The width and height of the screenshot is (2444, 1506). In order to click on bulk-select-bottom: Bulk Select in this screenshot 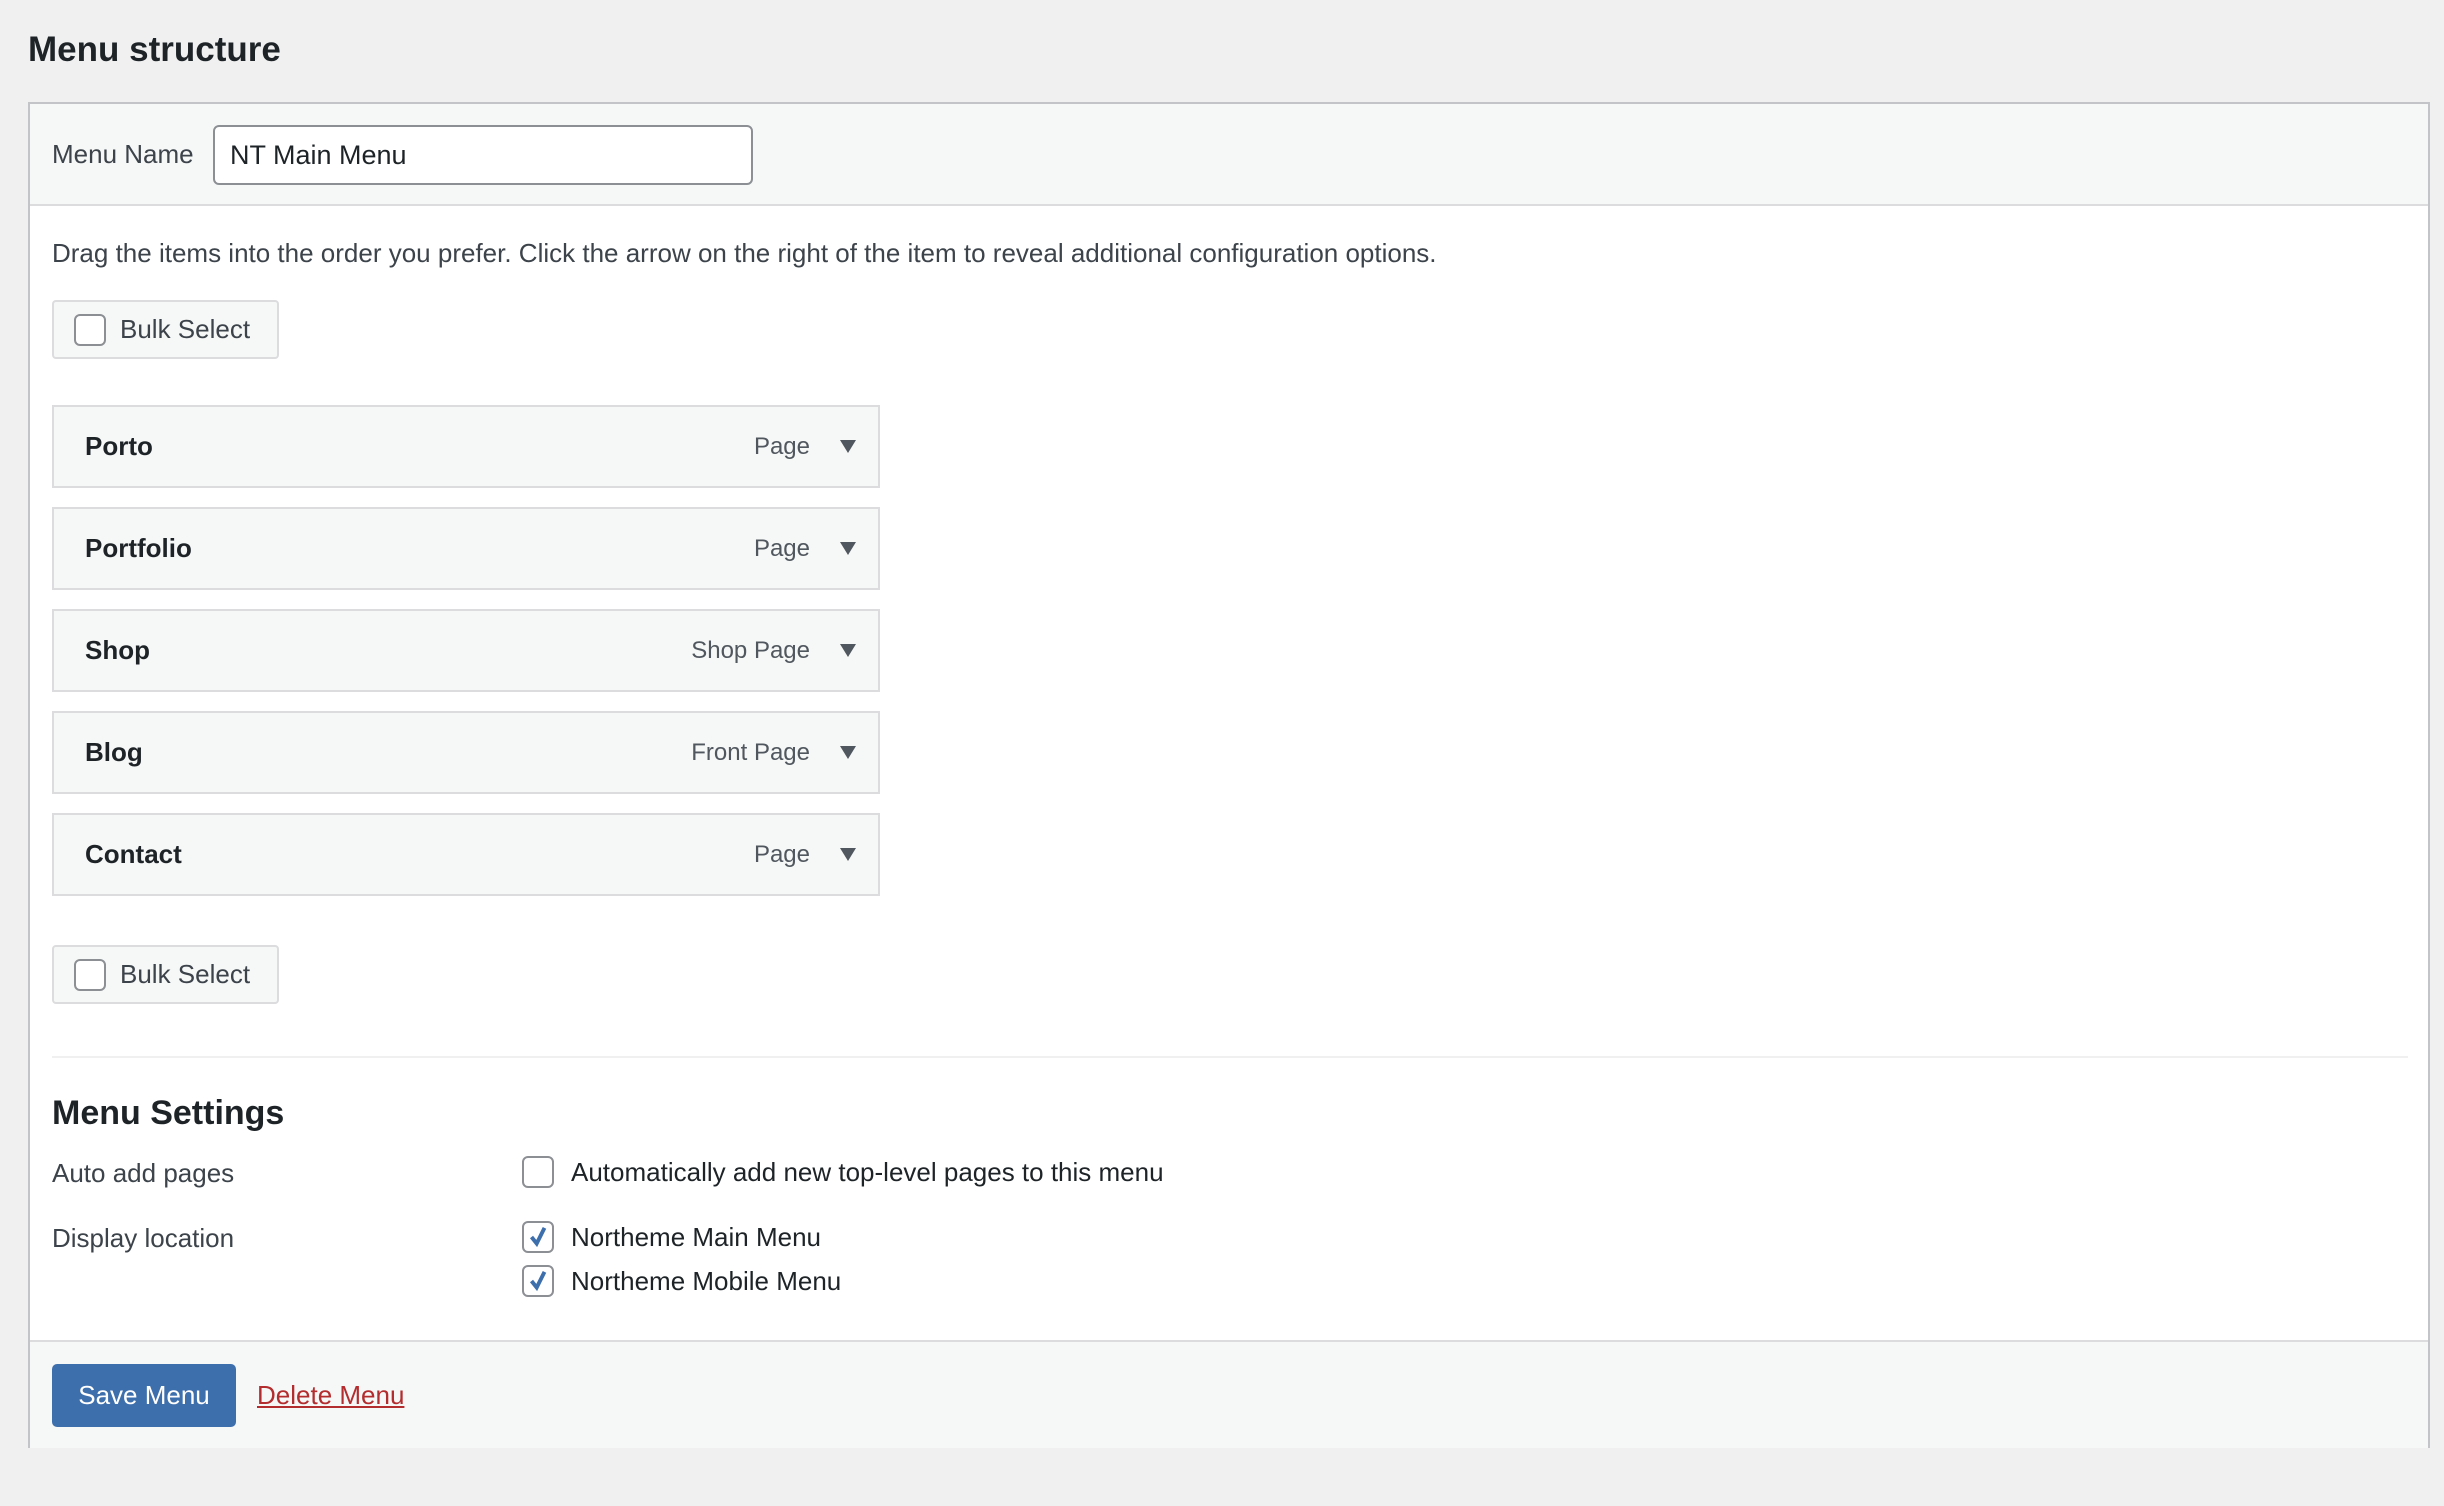, I will do `click(165, 974)`.